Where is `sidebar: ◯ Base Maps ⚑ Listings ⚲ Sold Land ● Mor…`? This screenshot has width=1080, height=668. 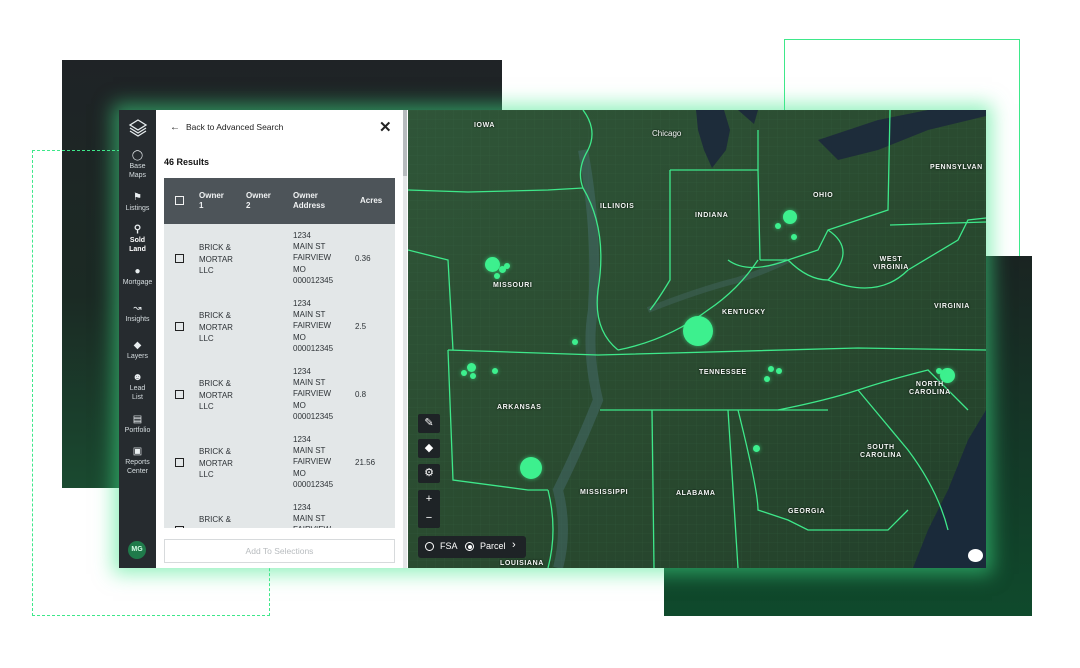
sidebar: ◯ Base Maps ⚑ Listings ⚲ Sold Land ● Mor… is located at coordinates (137, 339).